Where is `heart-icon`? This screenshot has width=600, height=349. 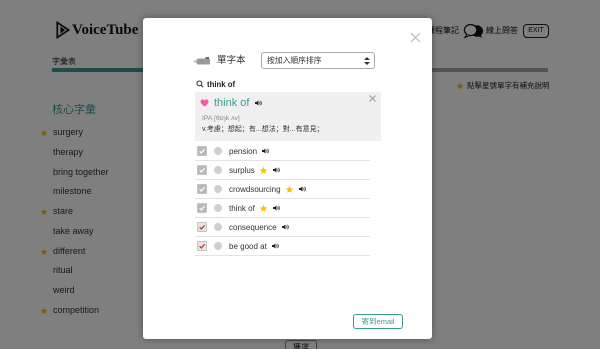 heart-icon is located at coordinates (204, 103).